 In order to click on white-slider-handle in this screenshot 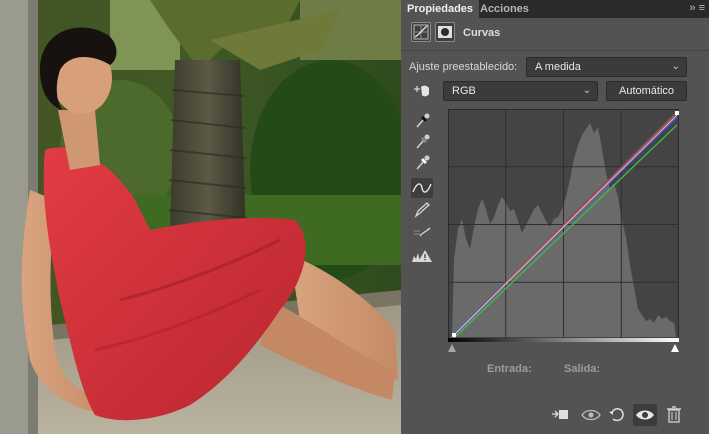, I will do `click(675, 348)`.